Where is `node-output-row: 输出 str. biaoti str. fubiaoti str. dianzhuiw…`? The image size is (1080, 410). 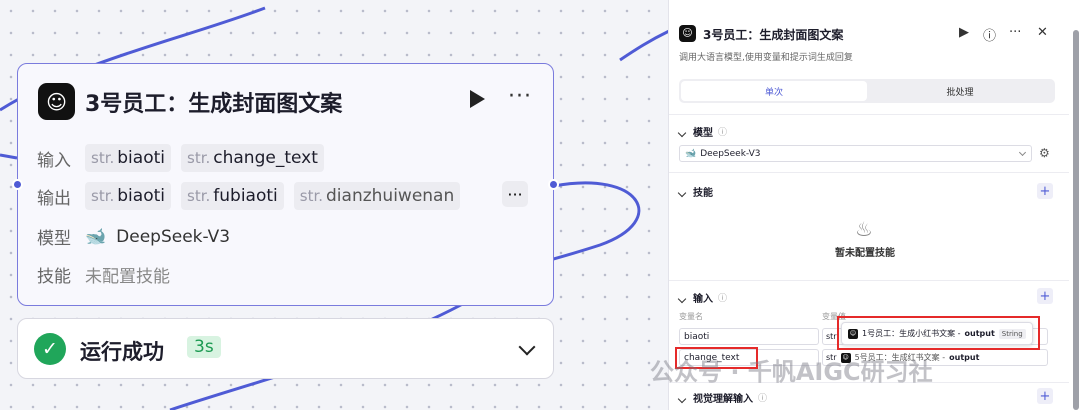
node-output-row: 输出 str. biaoti str. fubiaoti str. dianzhuiw… is located at coordinates (249, 196).